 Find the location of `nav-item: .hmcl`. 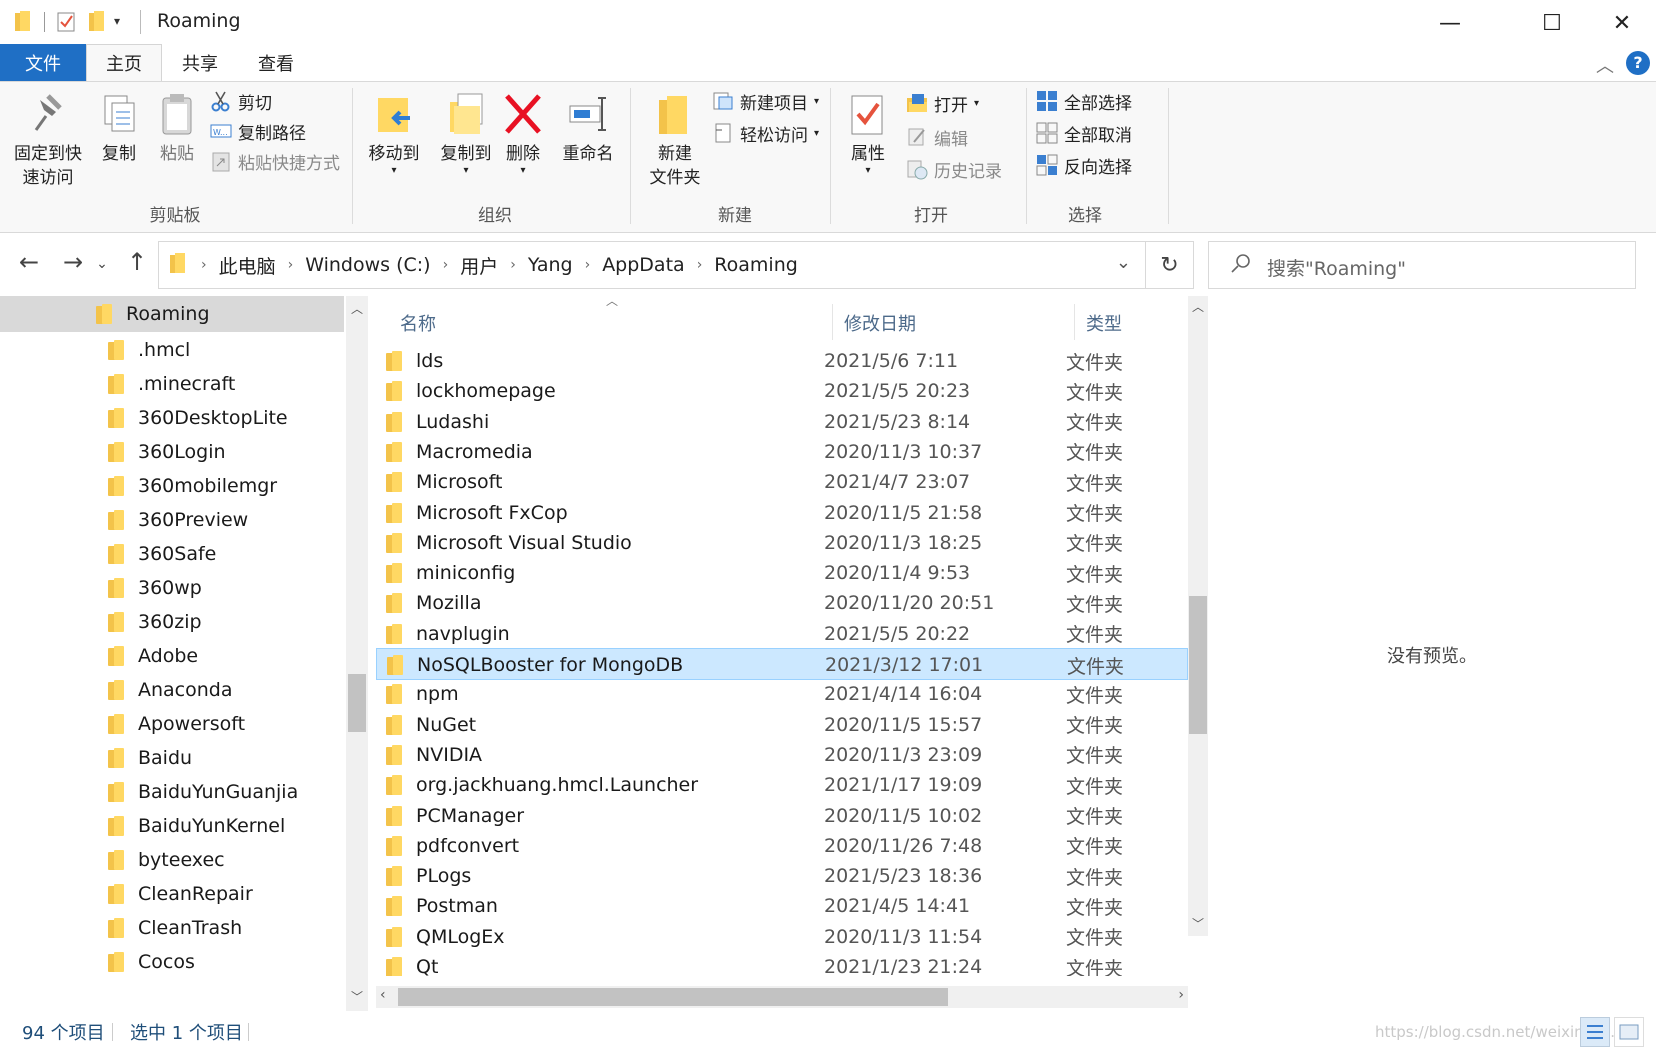

nav-item: .hmcl is located at coordinates (172, 350).